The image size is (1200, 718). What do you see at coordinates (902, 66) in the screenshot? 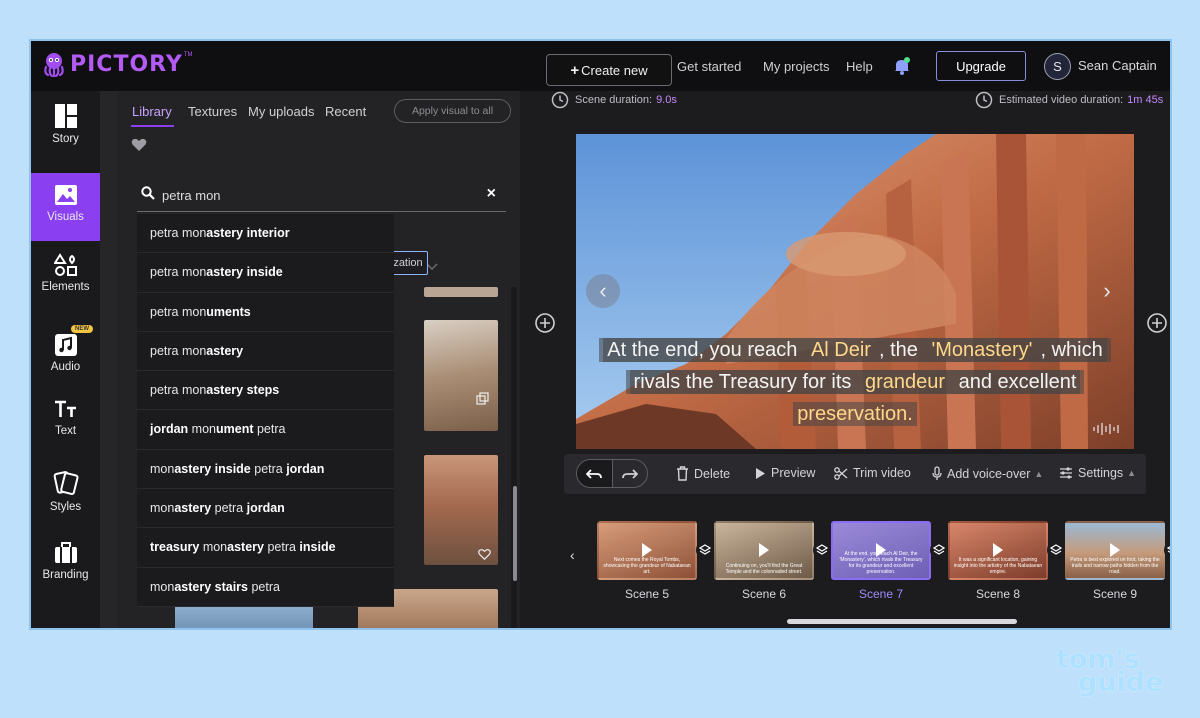
I see `bell-icon` at bounding box center [902, 66].